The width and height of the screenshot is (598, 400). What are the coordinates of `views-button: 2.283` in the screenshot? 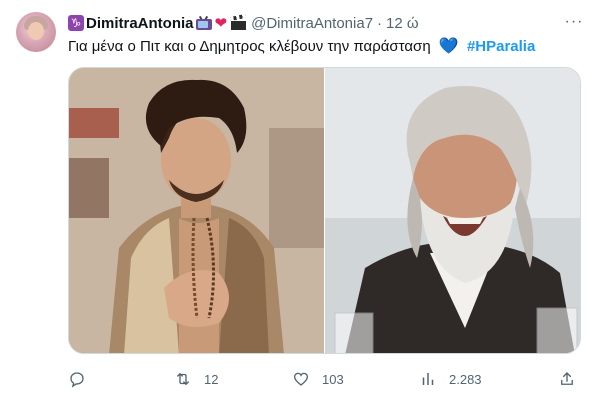 It's located at (450, 379).